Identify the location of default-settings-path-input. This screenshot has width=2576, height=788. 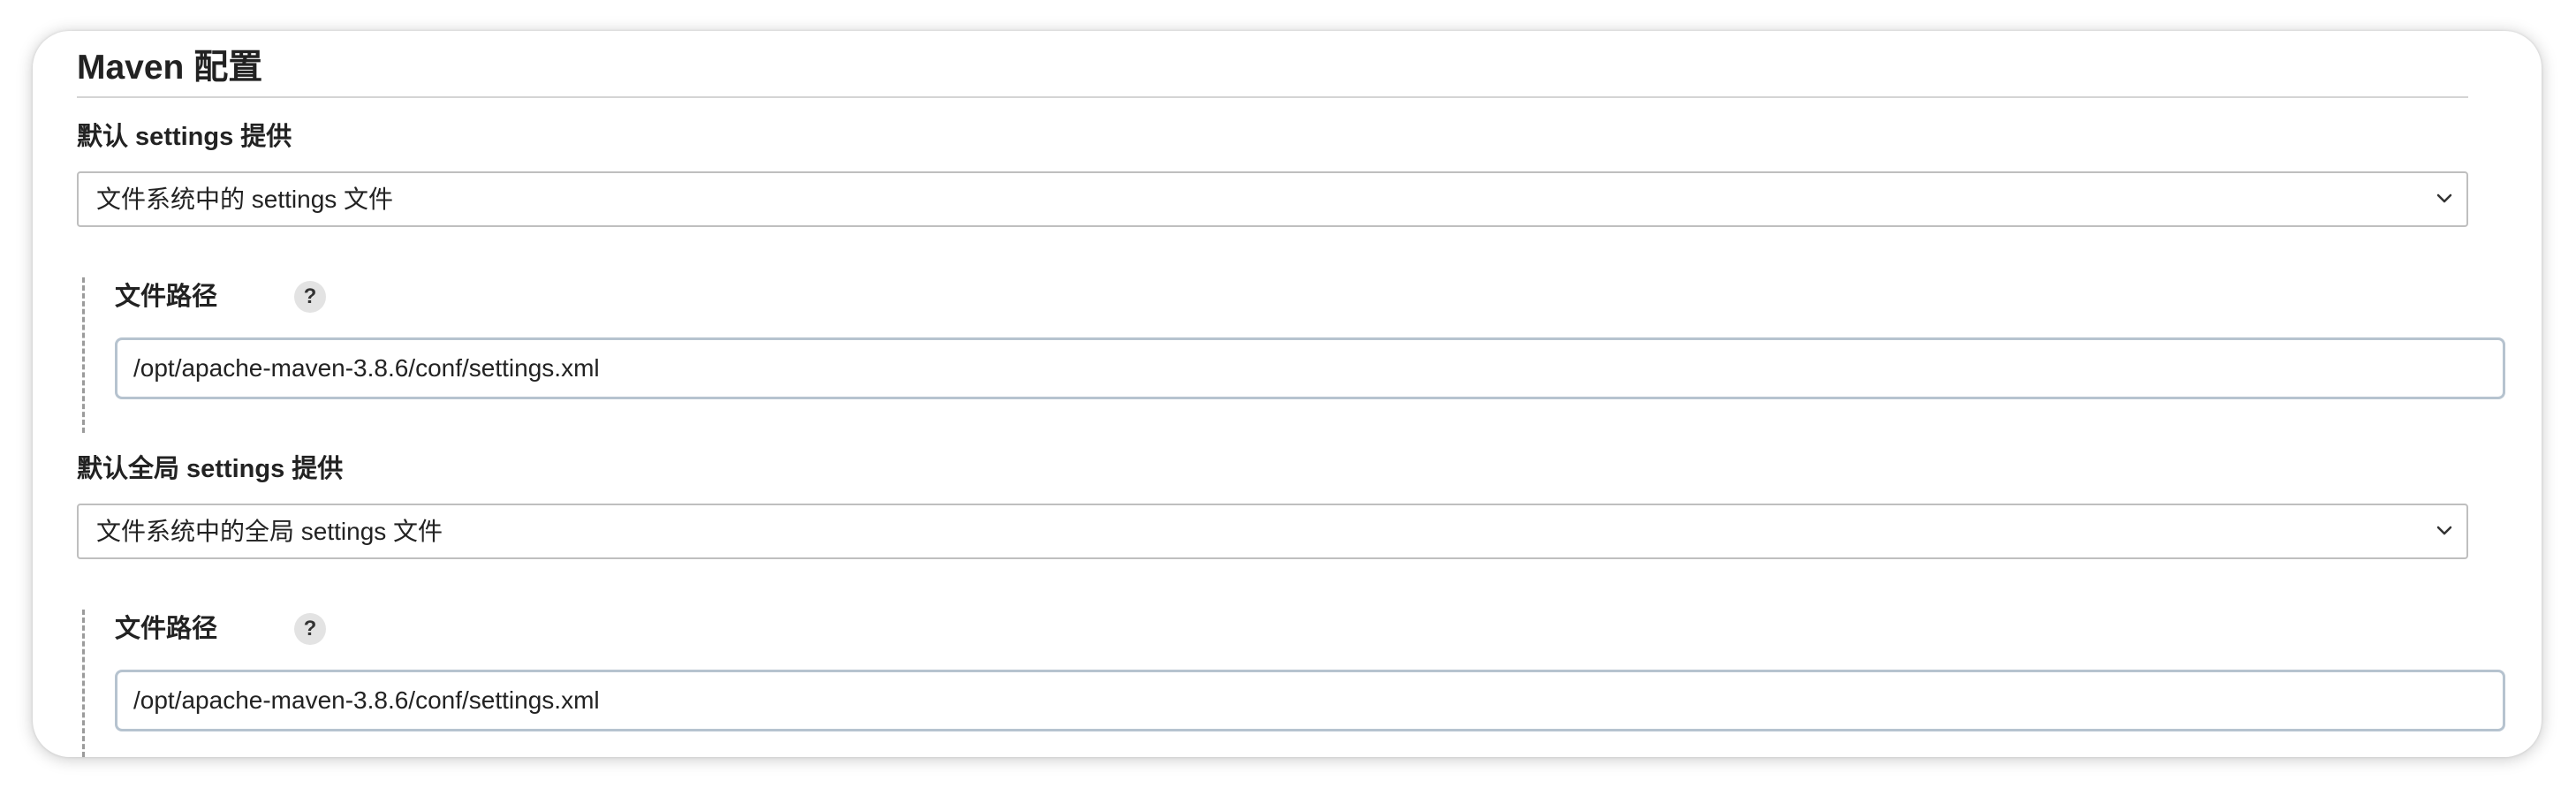
(1310, 368).